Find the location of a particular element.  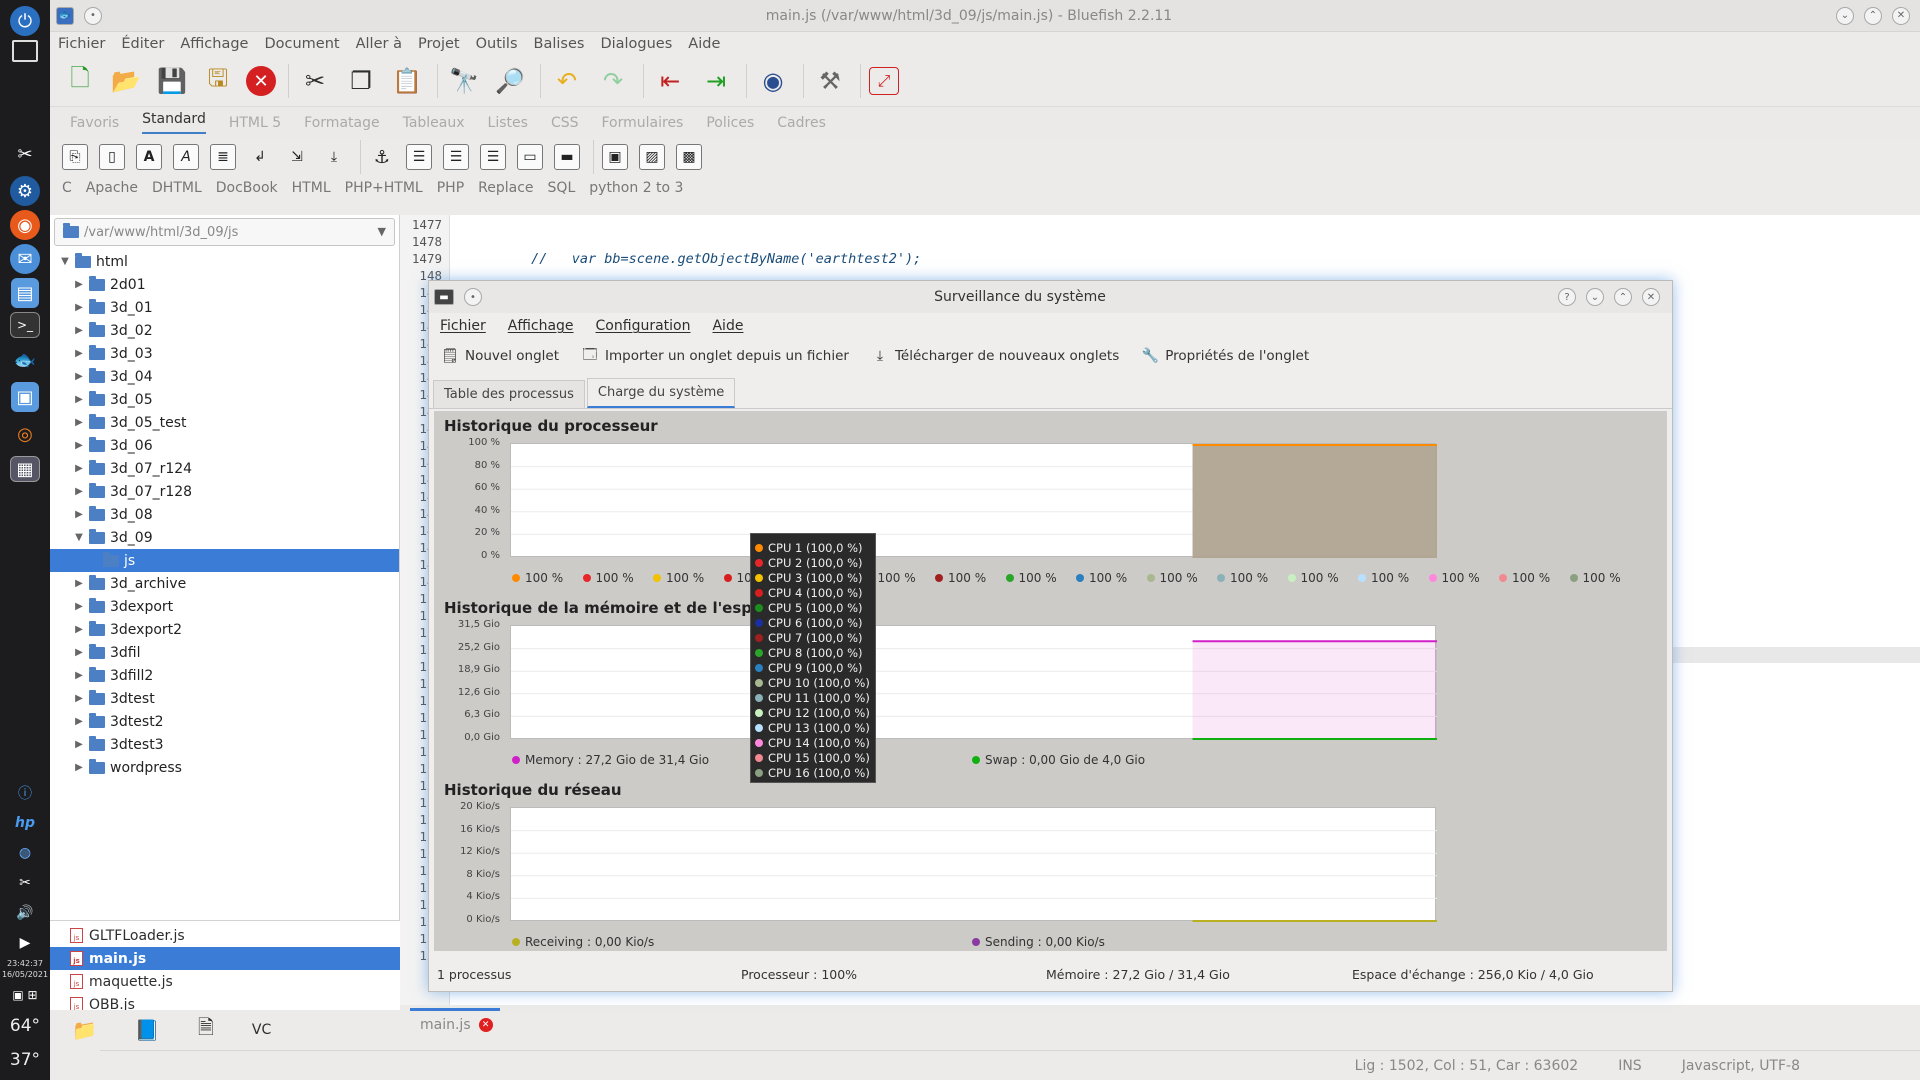

menu-item: Outils is located at coordinates (497, 44).